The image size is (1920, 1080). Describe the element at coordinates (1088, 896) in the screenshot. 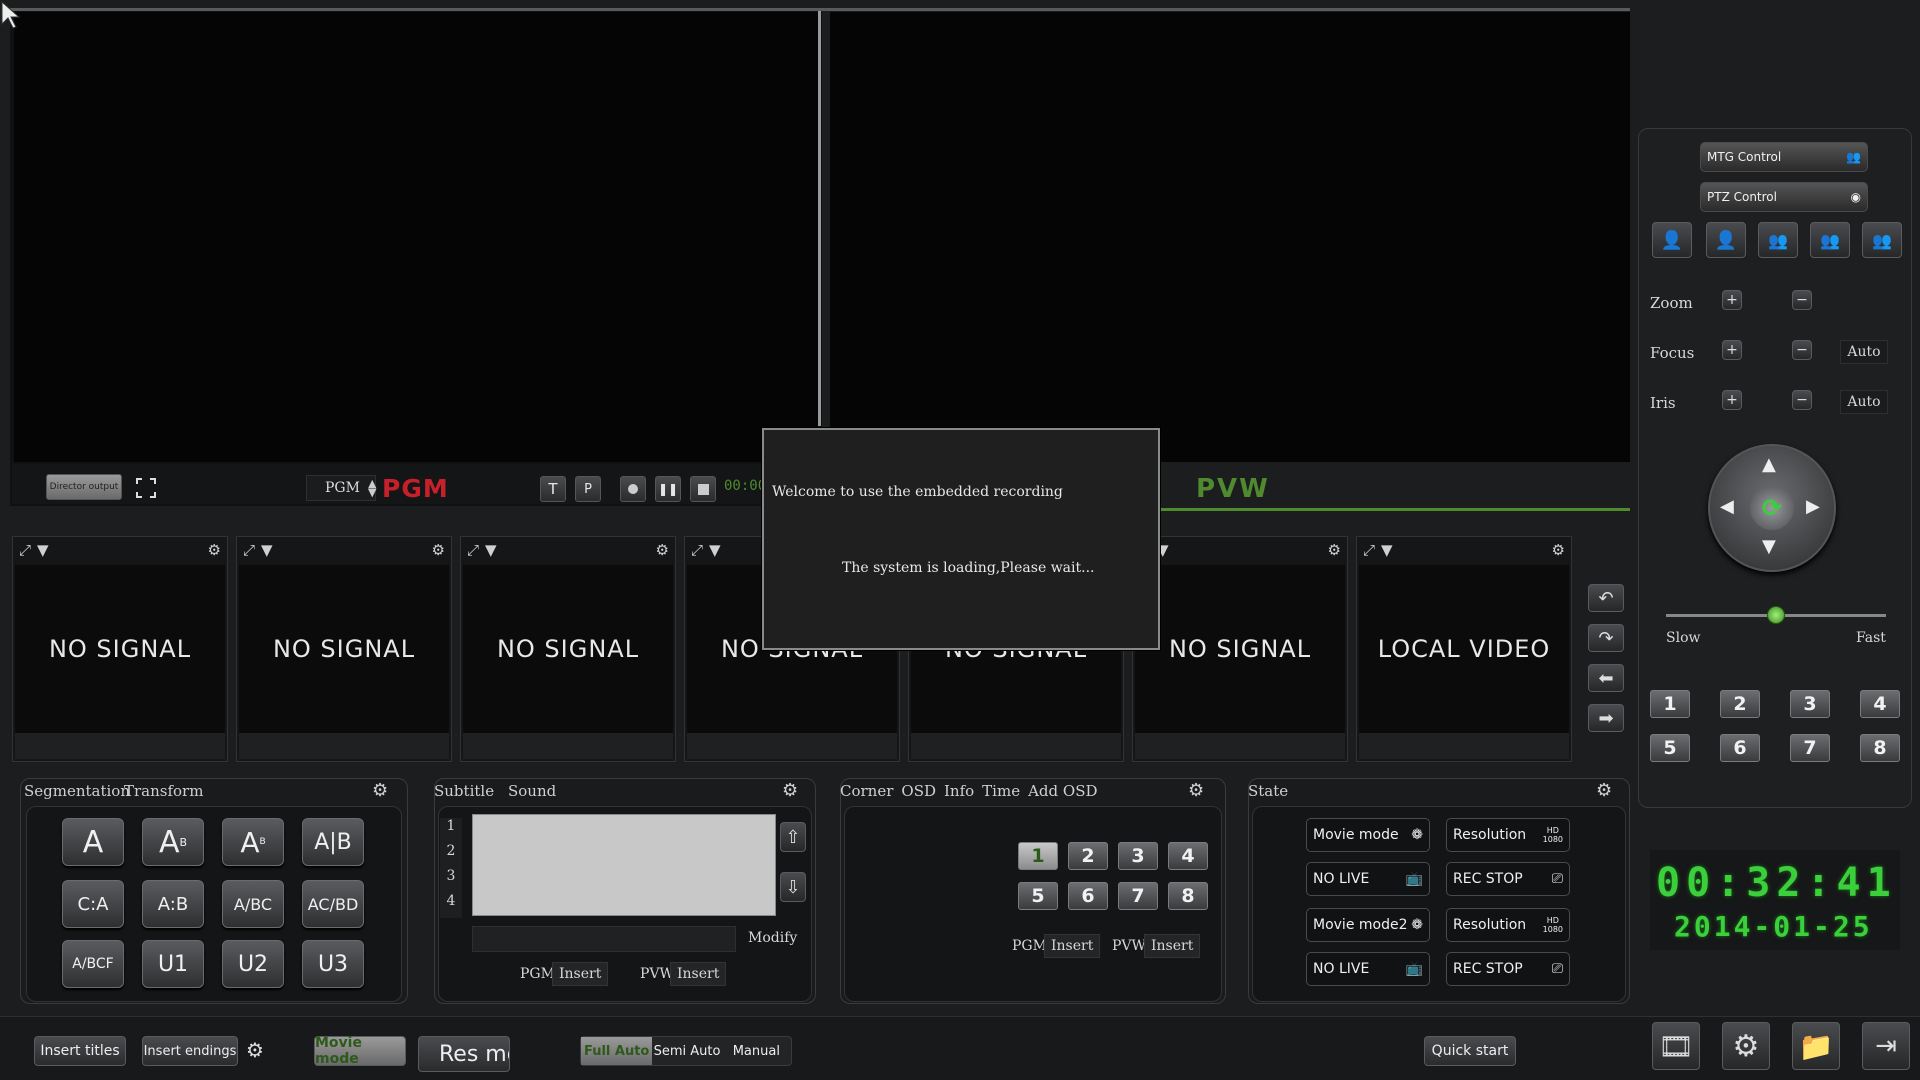

I see `osd-key-6: 6` at that location.